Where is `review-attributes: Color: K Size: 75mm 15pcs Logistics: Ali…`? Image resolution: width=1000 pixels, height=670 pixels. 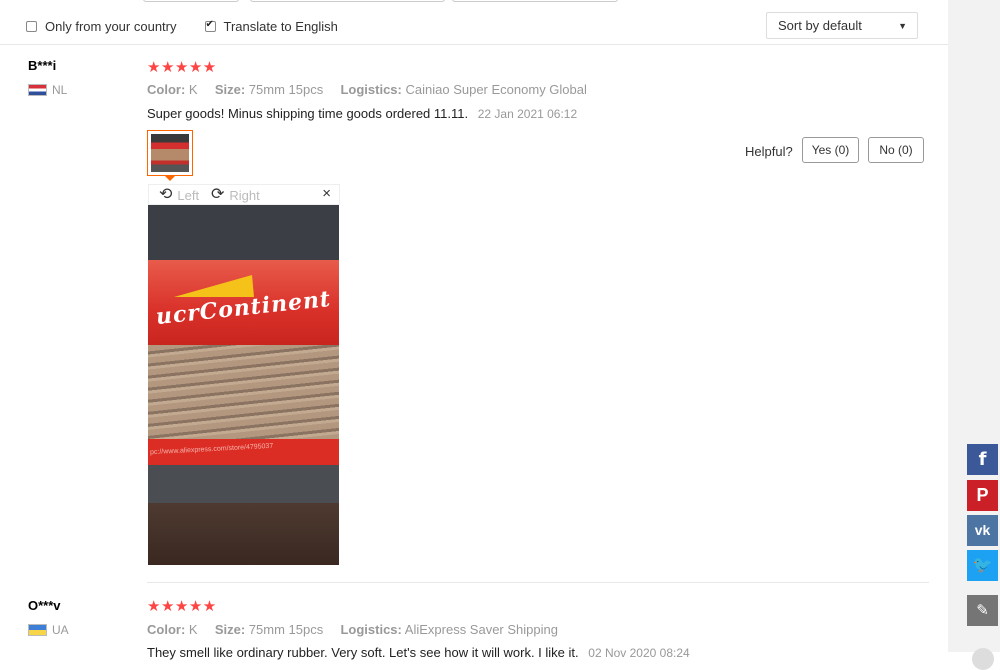 review-attributes: Color: K Size: 75mm 15pcs Logistics: Ali… is located at coordinates (352, 629).